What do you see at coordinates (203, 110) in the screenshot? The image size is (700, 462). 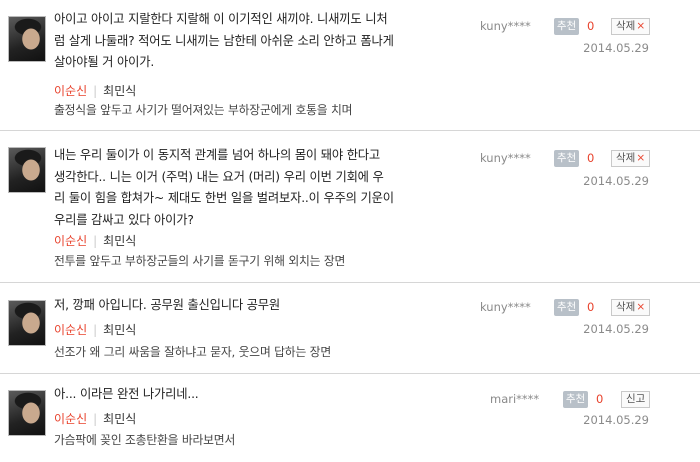 I see `scene-description: 출정식을 앞두고 사기가 떨어져있는 부하장군에게 호통을 치며` at bounding box center [203, 110].